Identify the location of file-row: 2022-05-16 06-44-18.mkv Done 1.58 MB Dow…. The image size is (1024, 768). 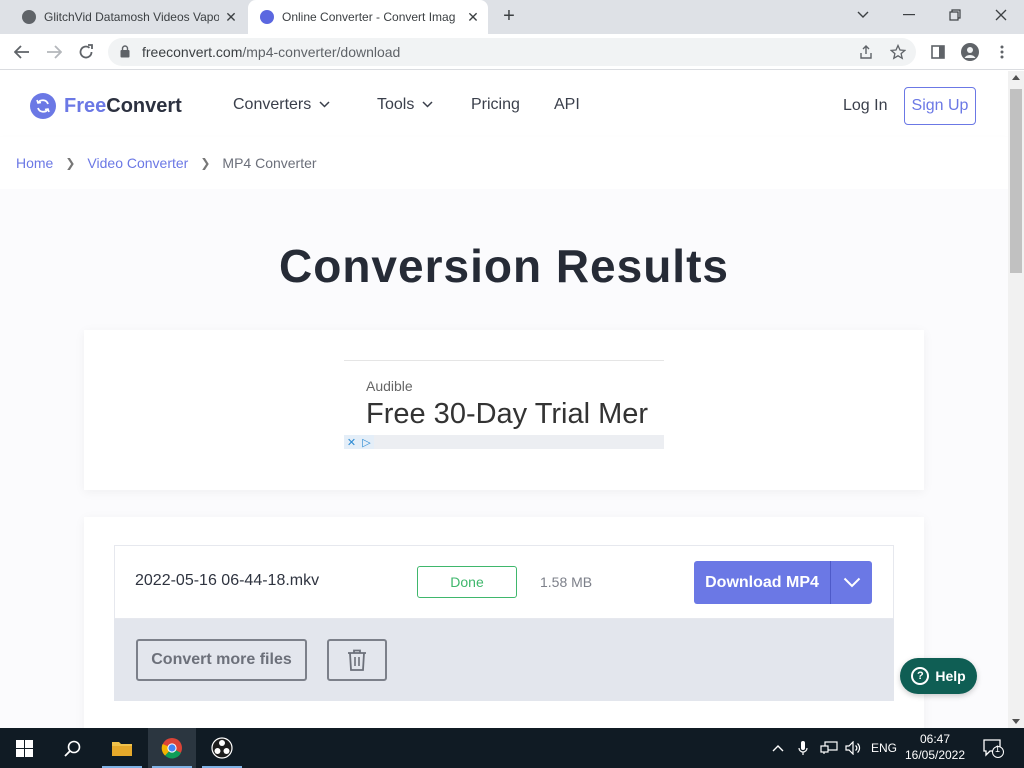
(504, 582).